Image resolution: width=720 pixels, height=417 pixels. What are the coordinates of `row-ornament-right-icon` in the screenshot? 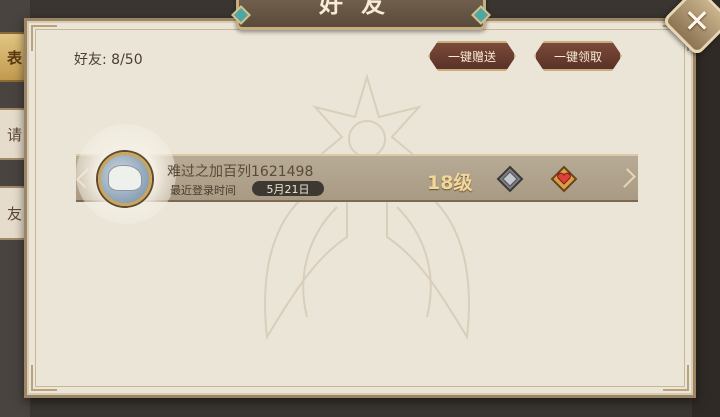 It's located at (626, 178).